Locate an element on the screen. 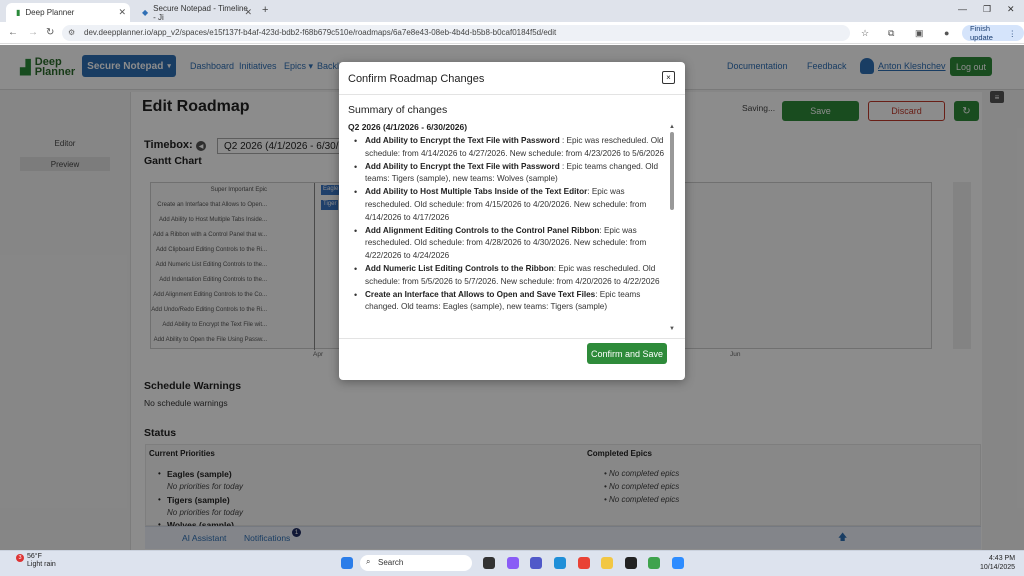 The image size is (1024, 576). close-icon: × is located at coordinates (668, 77).